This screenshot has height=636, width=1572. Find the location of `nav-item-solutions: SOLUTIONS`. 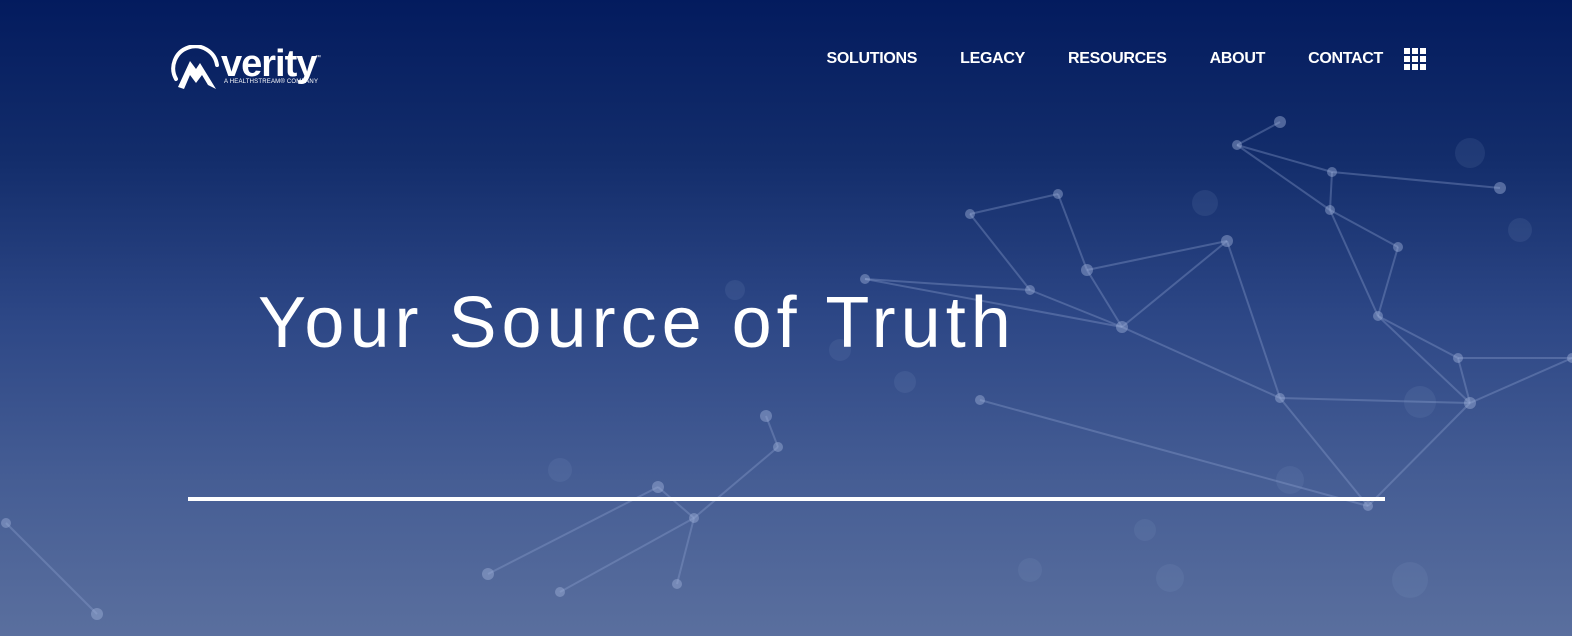

nav-item-solutions: SOLUTIONS is located at coordinates (872, 59).